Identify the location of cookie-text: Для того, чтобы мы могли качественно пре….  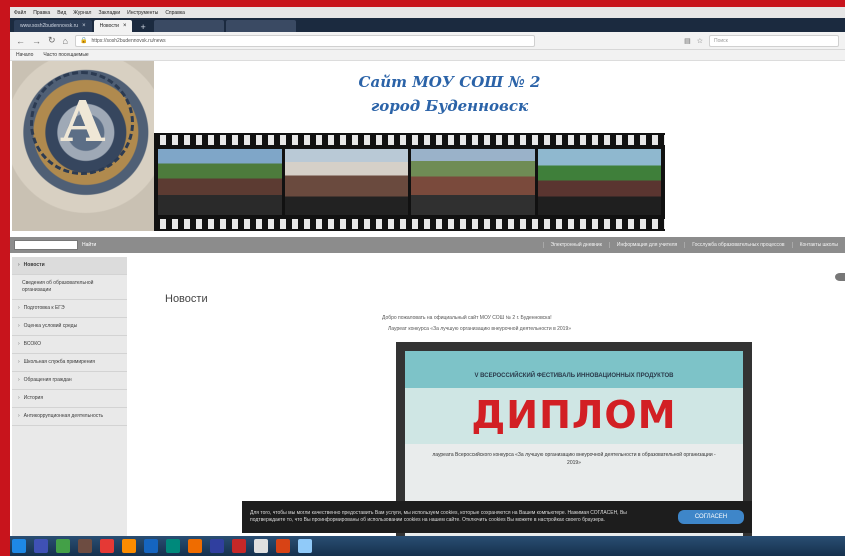
(438, 516).